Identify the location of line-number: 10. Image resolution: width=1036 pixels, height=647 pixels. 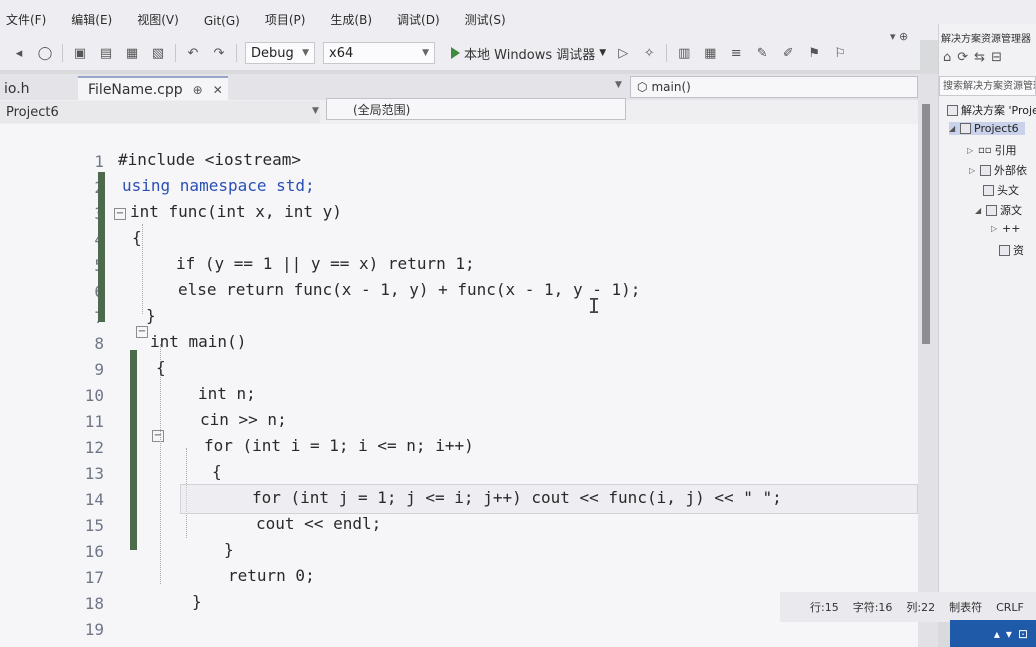
(94, 395).